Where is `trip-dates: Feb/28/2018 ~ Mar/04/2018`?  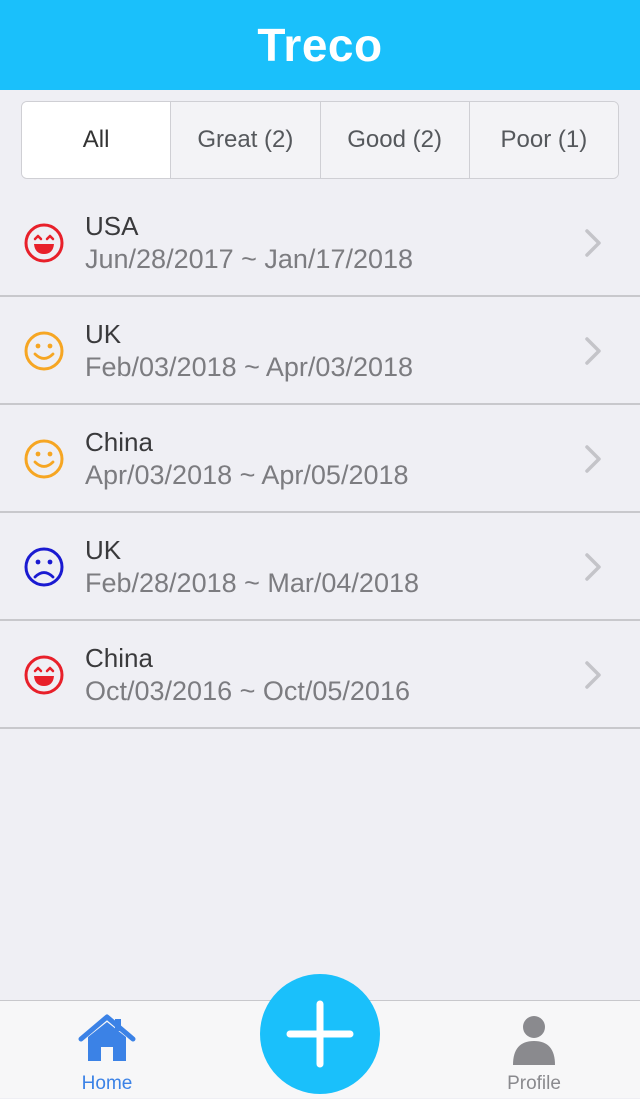 trip-dates: Feb/28/2018 ~ Mar/04/2018 is located at coordinates (252, 583).